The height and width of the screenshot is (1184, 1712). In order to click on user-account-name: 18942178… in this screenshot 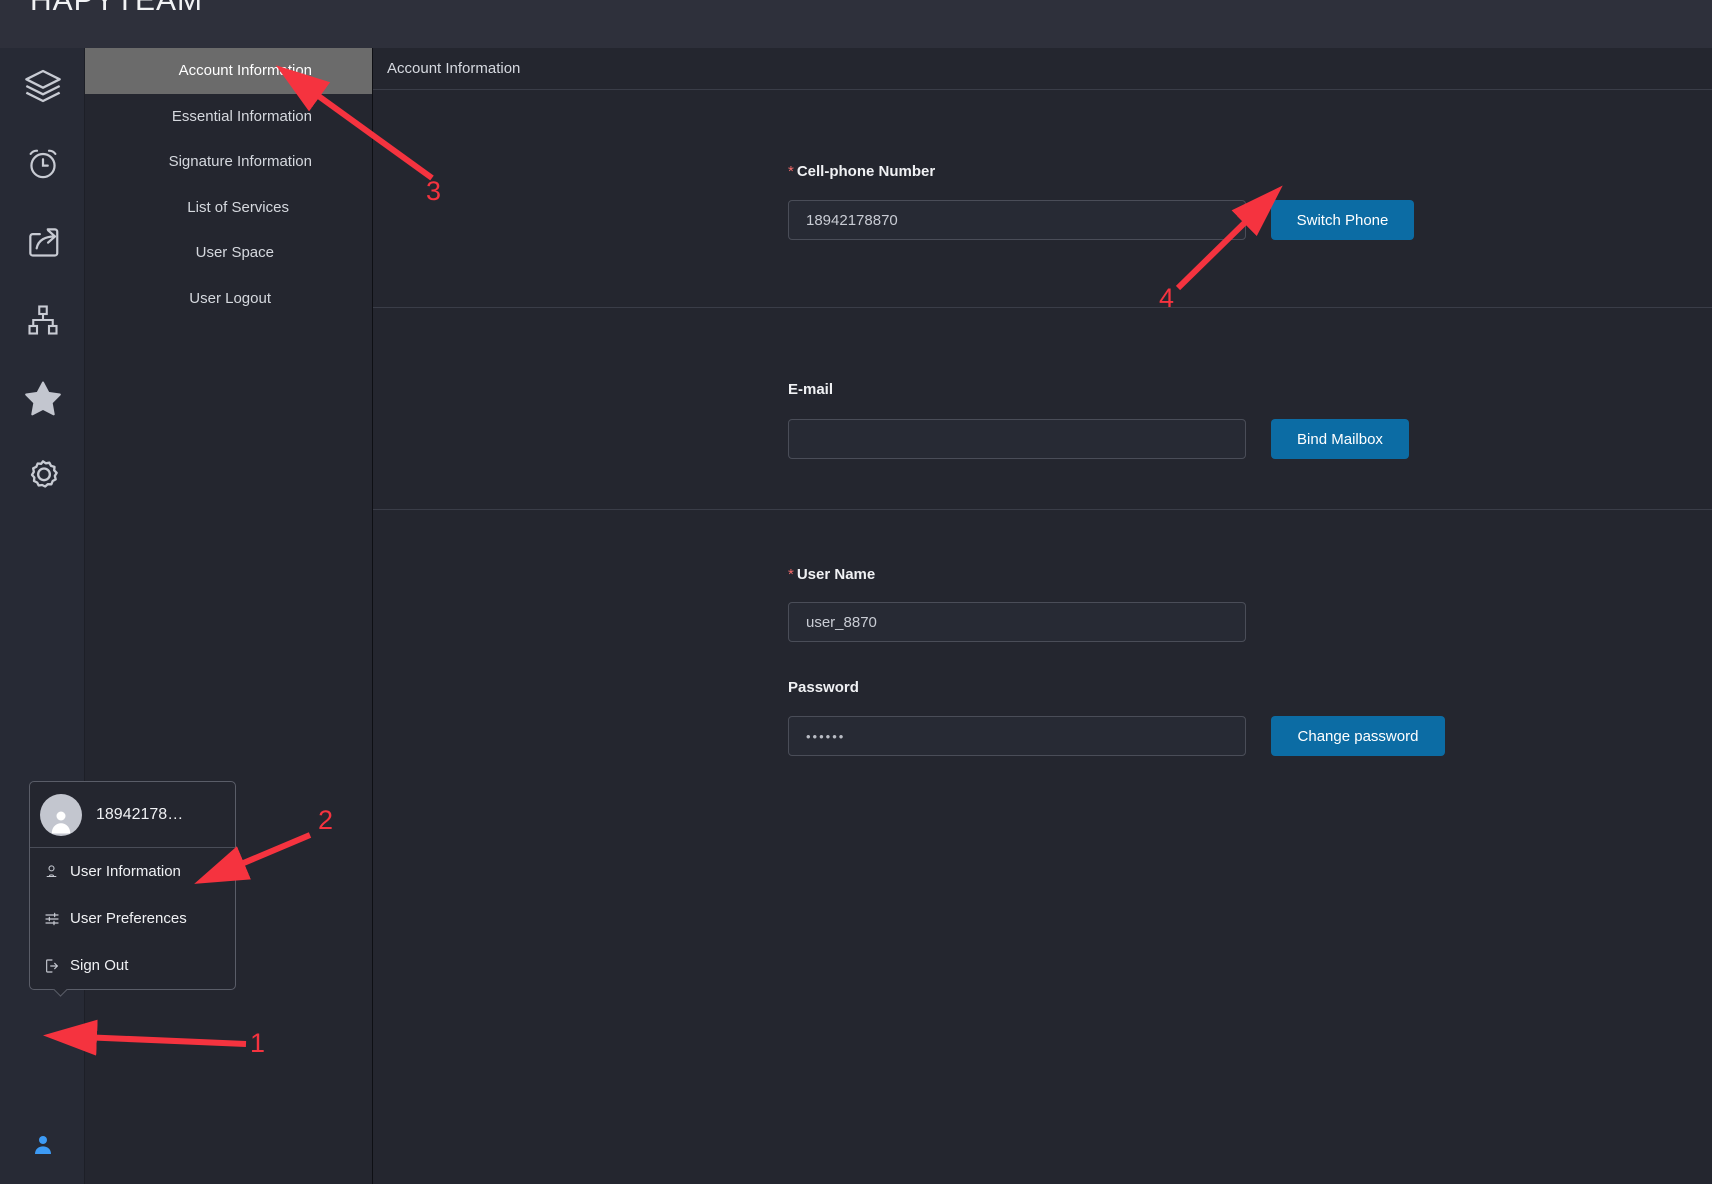, I will do `click(140, 814)`.